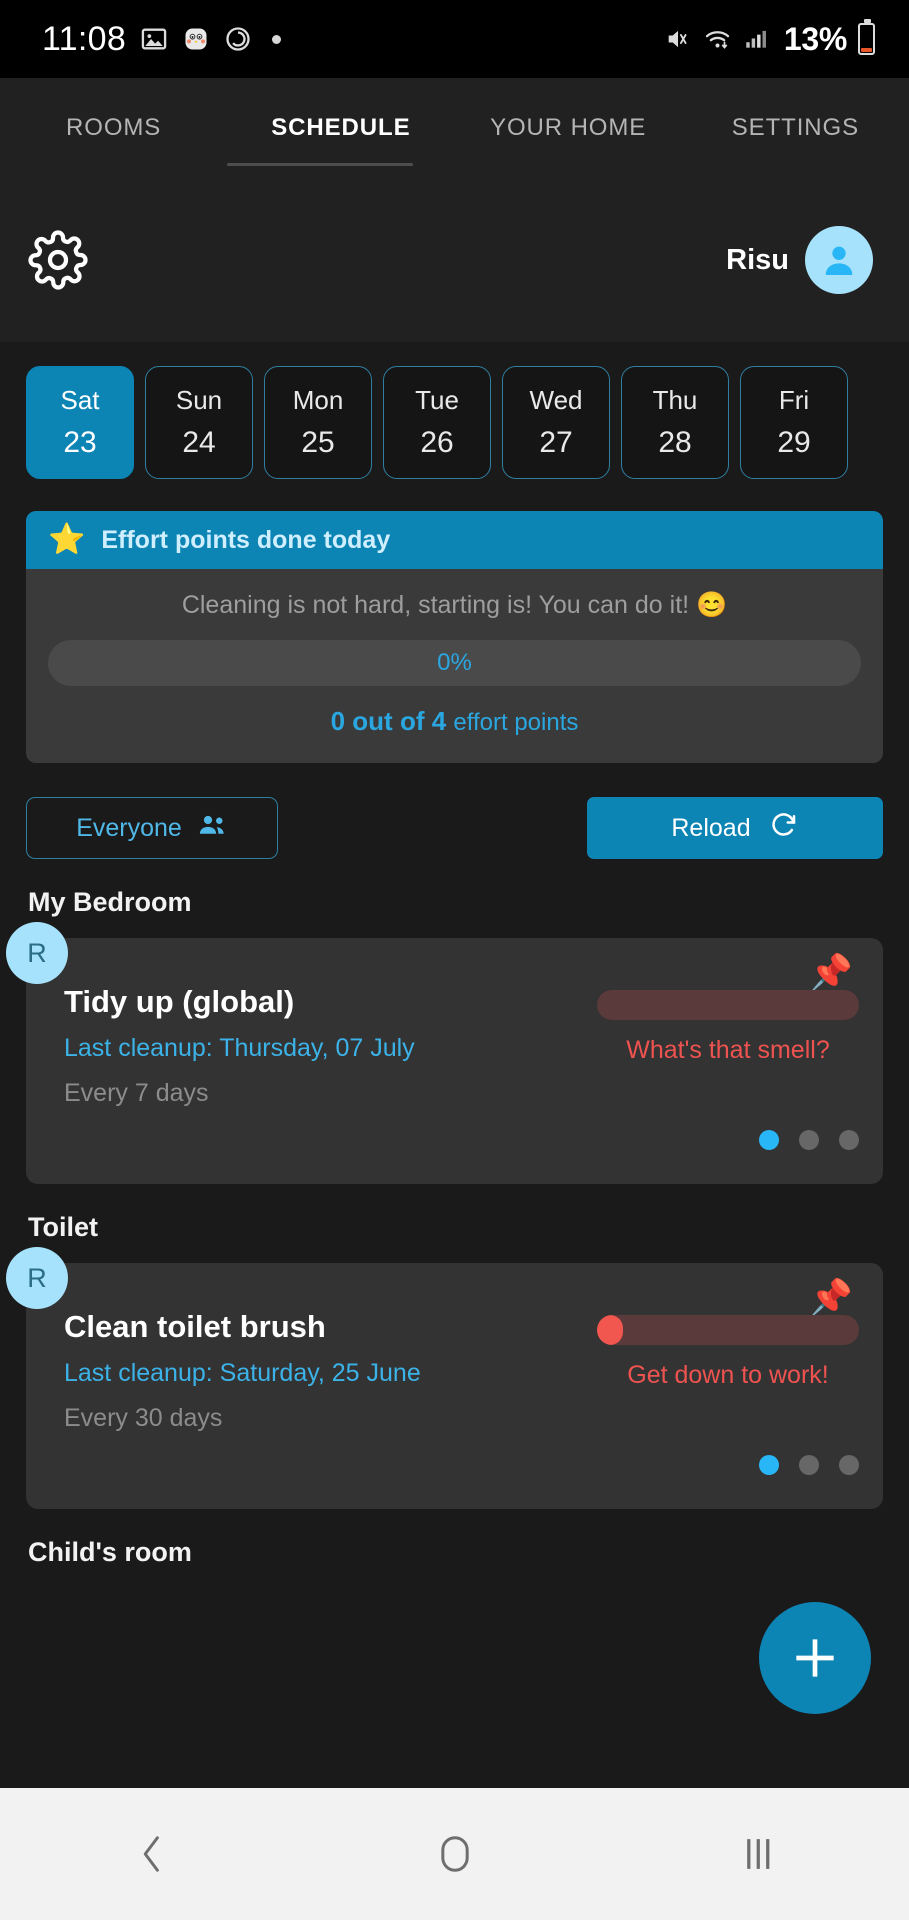 The image size is (909, 1920). Describe the element at coordinates (320, 164) in the screenshot. I see `active-tab-indicator` at that location.